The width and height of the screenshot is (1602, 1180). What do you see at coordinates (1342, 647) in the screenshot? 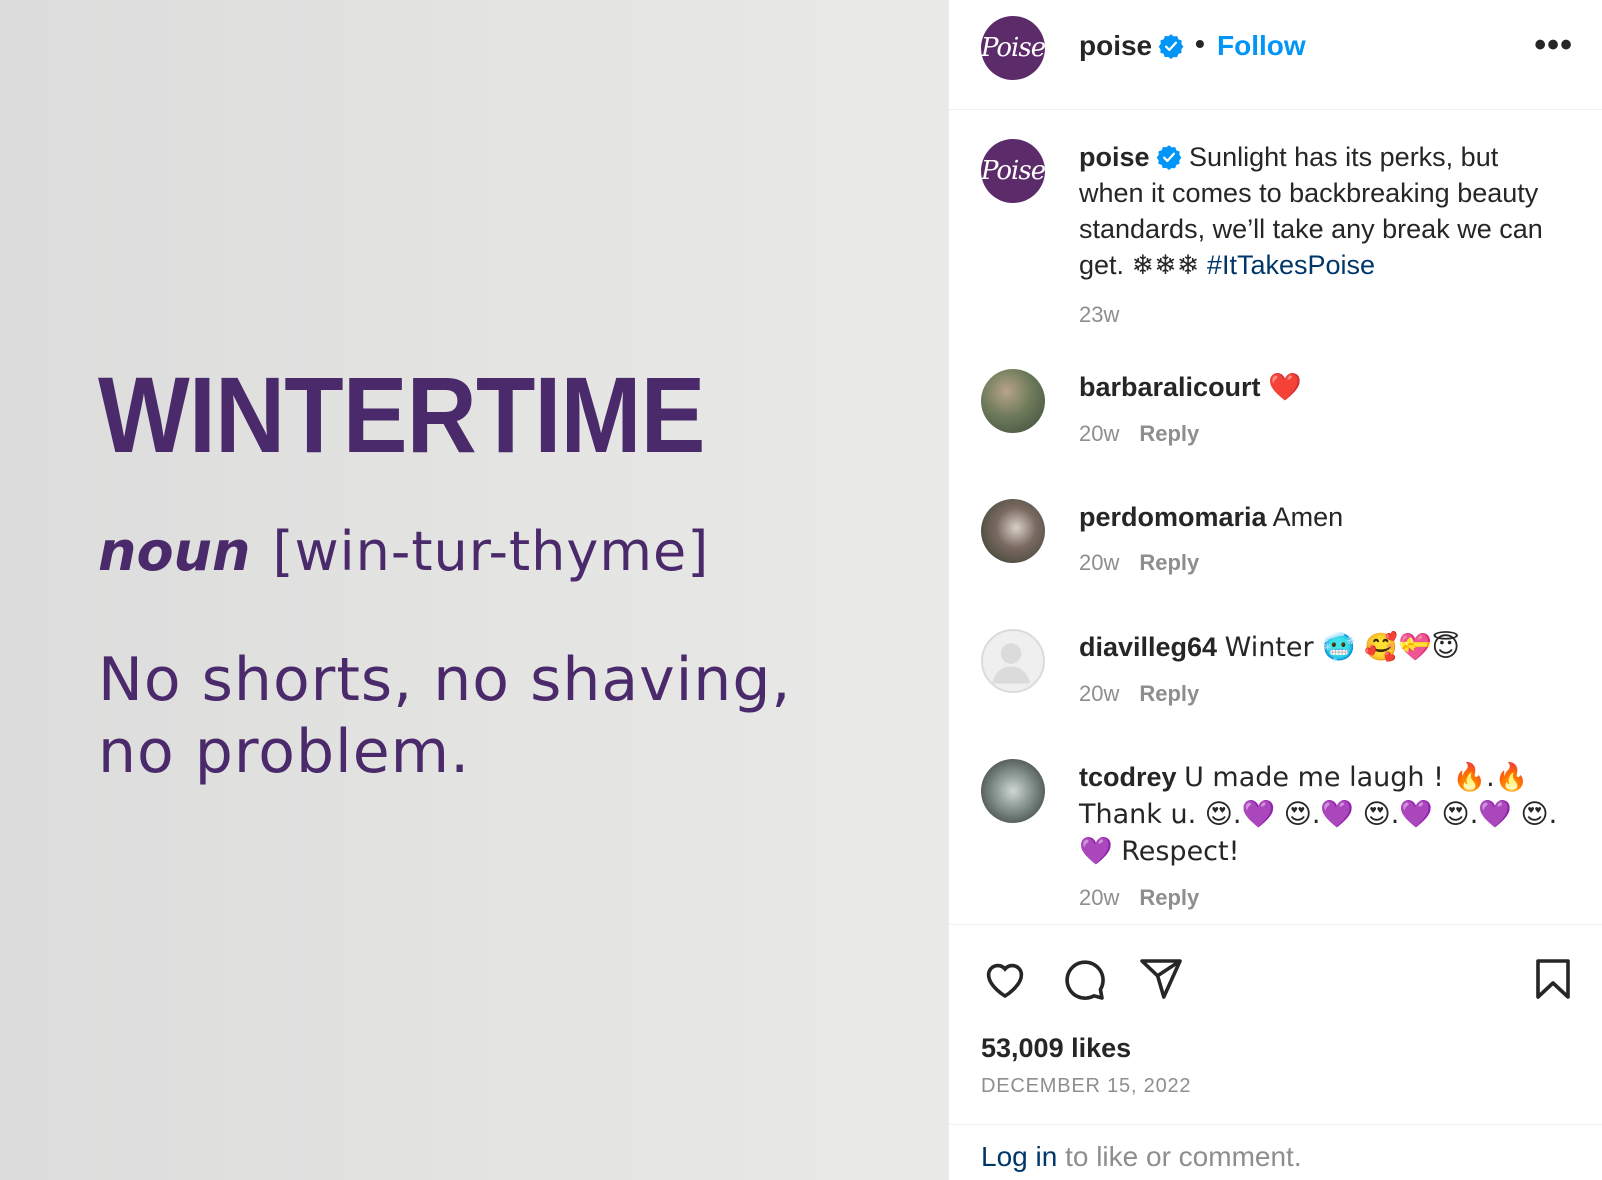
I see `comment-text: Winter 🥶 🥰💝😇` at bounding box center [1342, 647].